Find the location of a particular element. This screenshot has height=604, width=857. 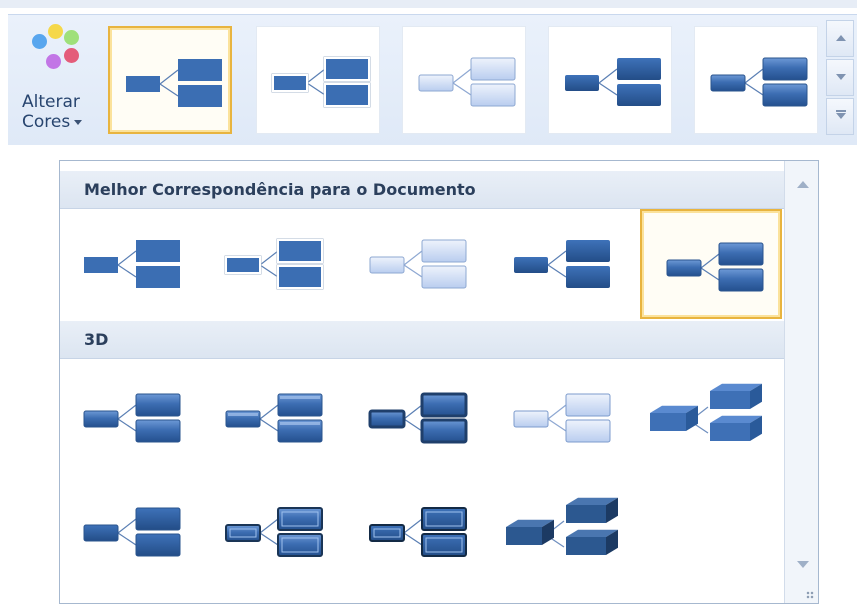

gallery-scroll-up-icon is located at coordinates (803, 184).